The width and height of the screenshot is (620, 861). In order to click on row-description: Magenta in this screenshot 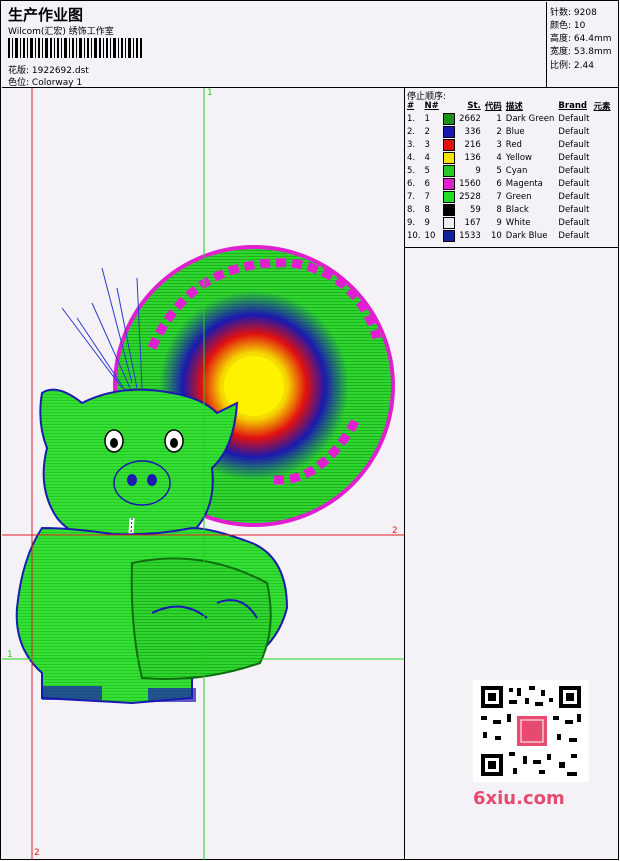, I will do `click(524, 183)`.